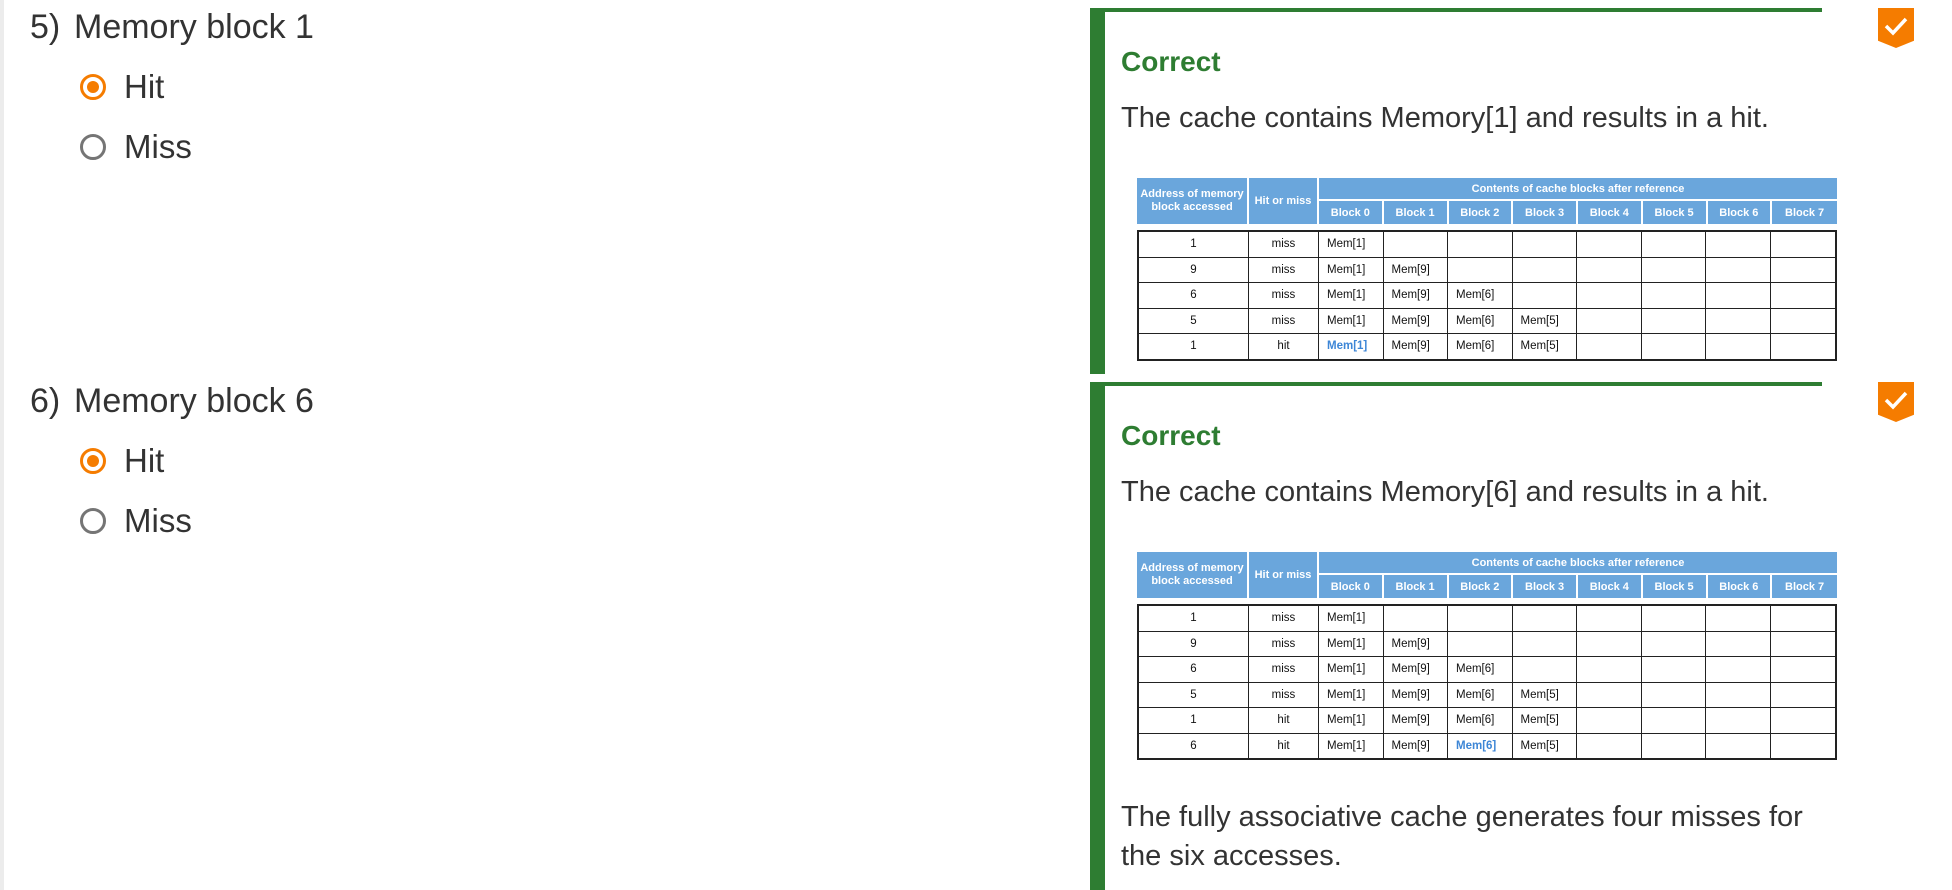 This screenshot has width=1952, height=890. I want to click on option-label: Hit, so click(144, 86).